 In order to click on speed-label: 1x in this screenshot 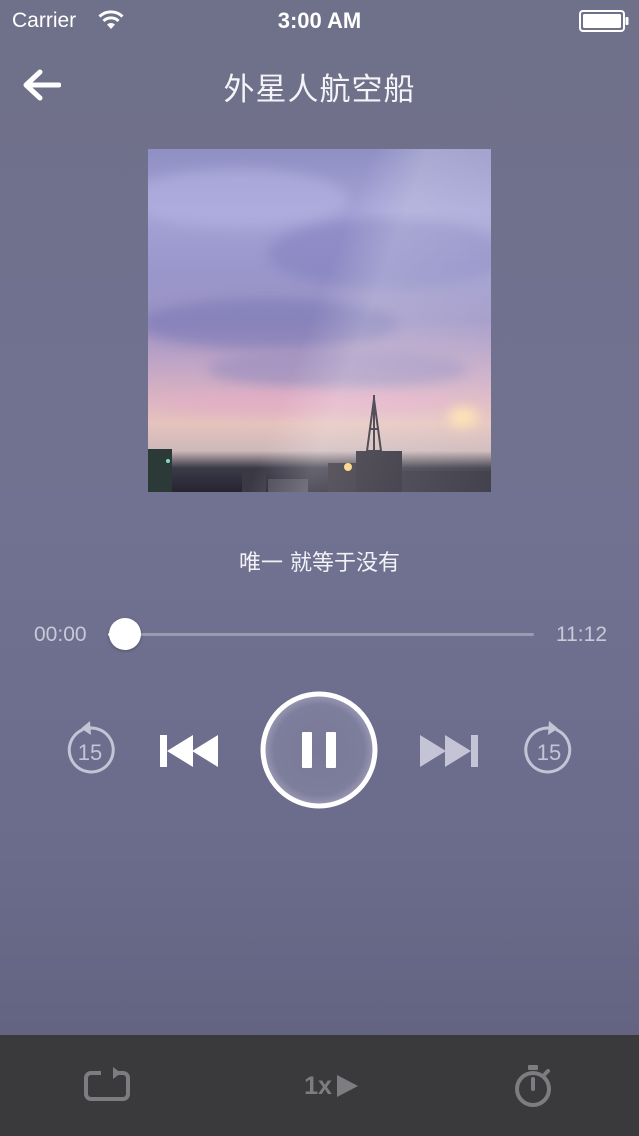, I will do `click(318, 1085)`.